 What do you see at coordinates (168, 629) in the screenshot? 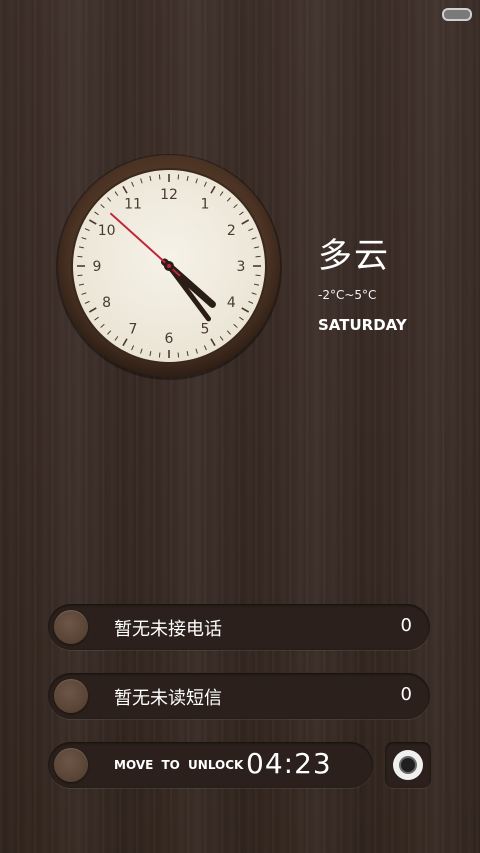
I see `missed-calls-label: 暂无未接电话` at bounding box center [168, 629].